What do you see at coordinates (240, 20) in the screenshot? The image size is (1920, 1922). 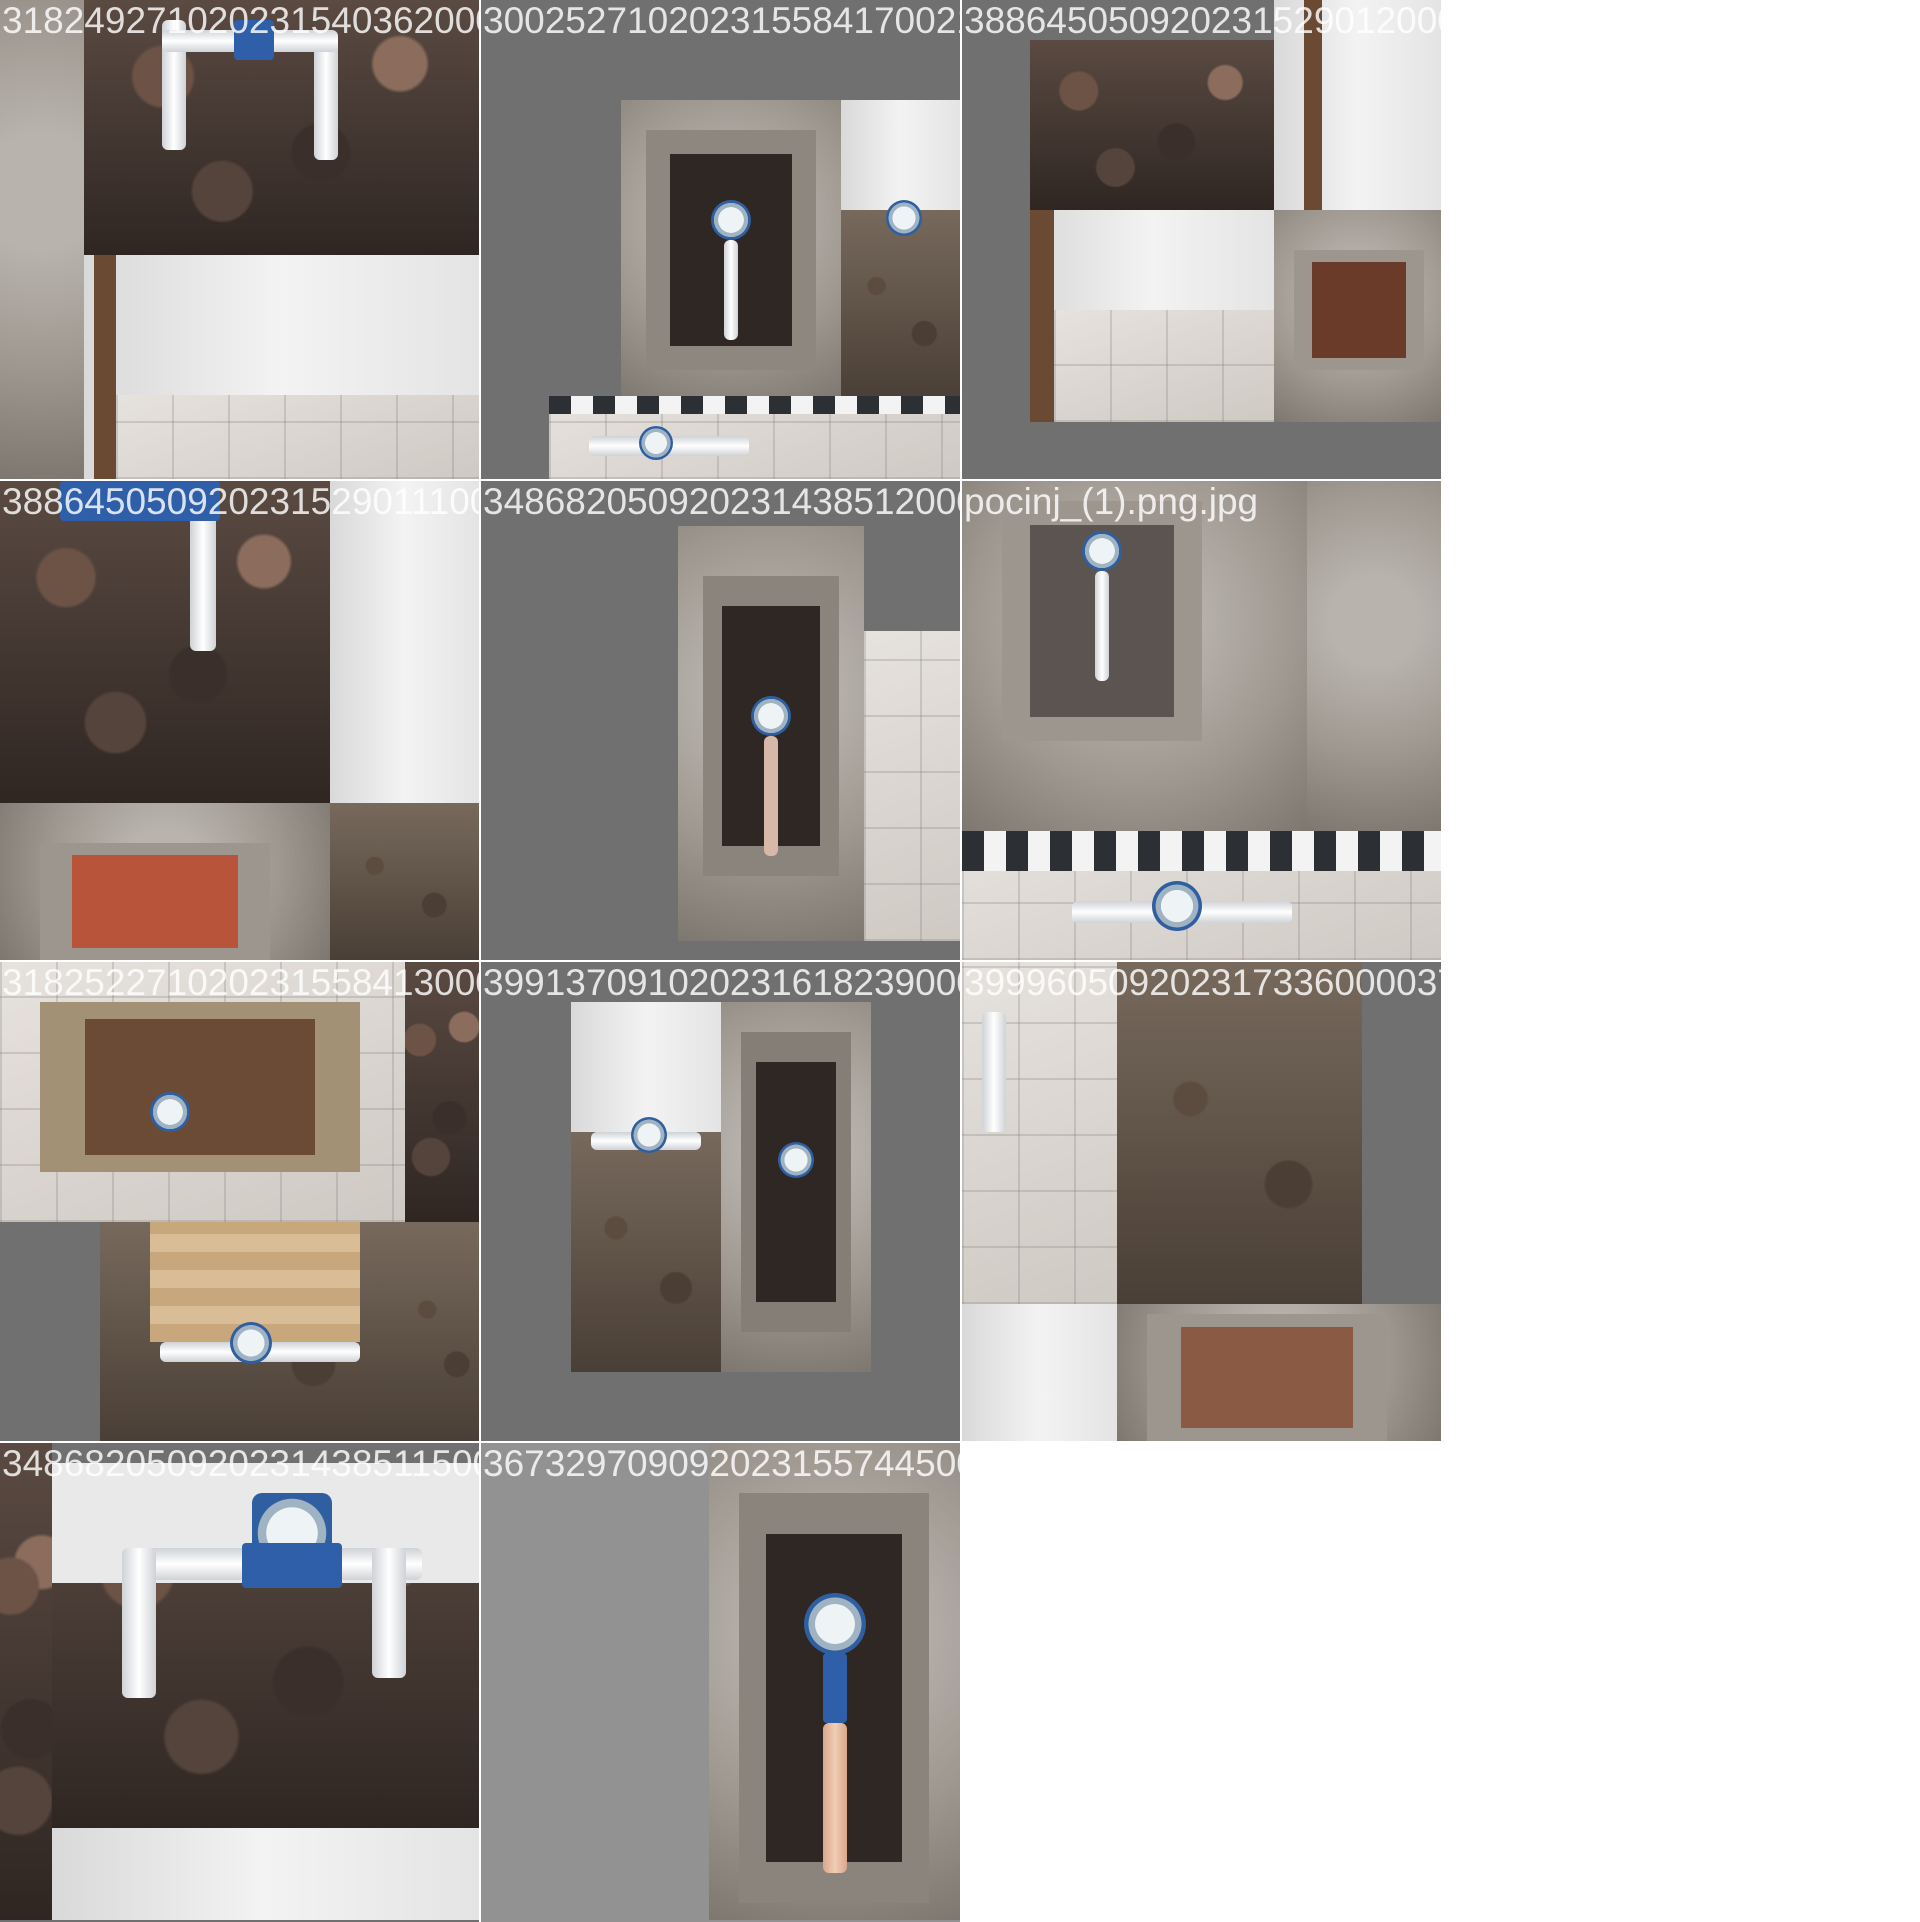 I see `image-caption: 318249271020231540362000199_.png.jpg` at bounding box center [240, 20].